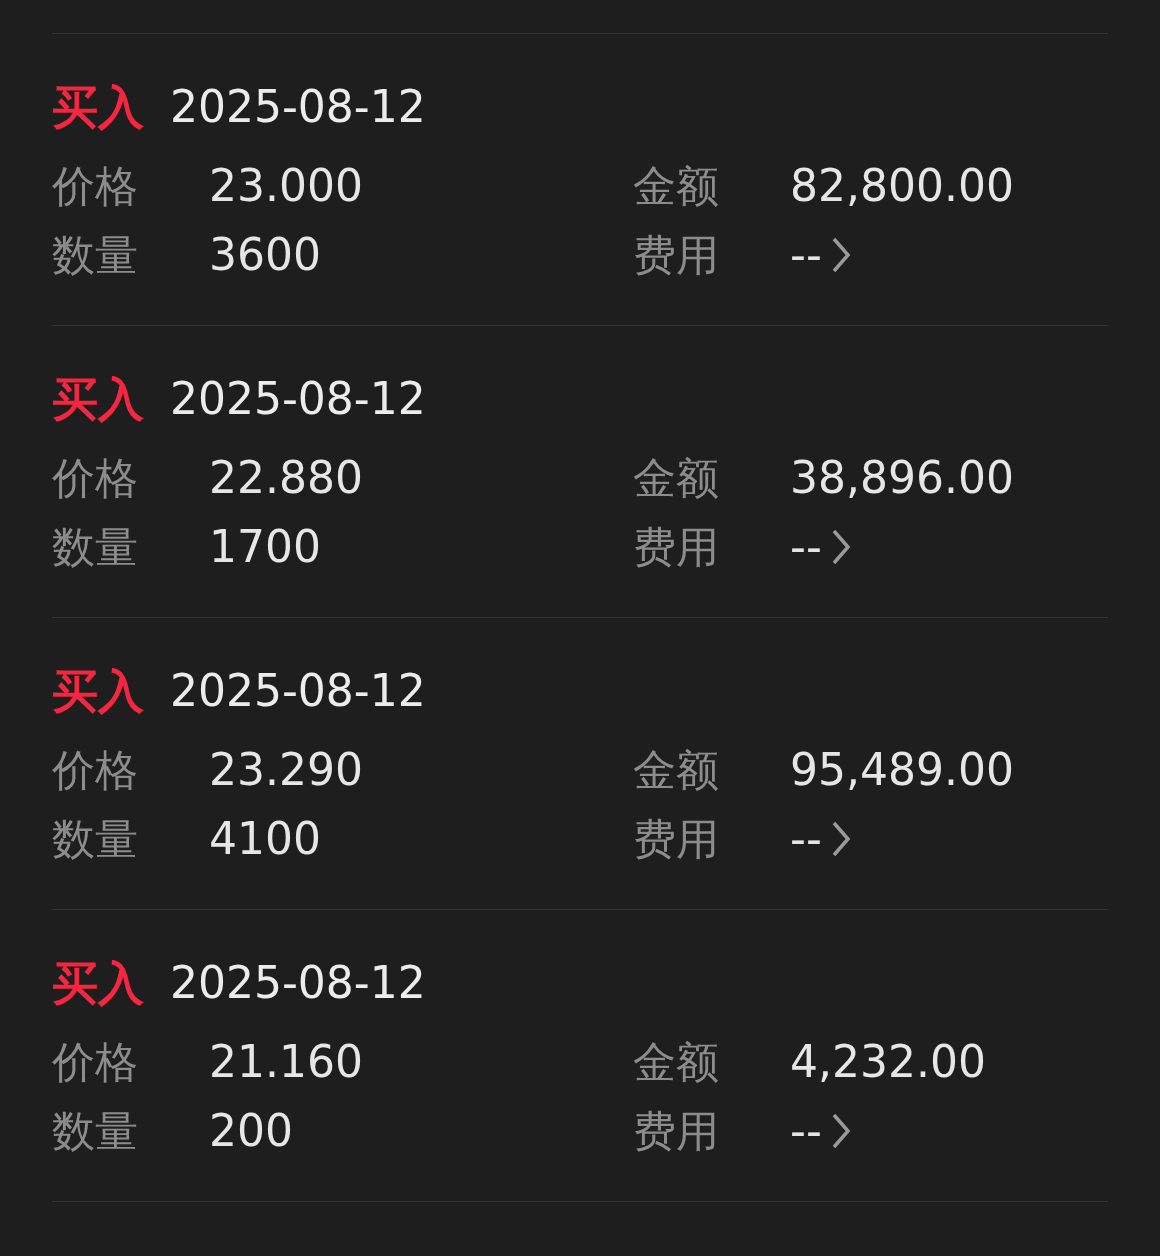  What do you see at coordinates (902, 186) in the screenshot?
I see `field-value: 82,800.00` at bounding box center [902, 186].